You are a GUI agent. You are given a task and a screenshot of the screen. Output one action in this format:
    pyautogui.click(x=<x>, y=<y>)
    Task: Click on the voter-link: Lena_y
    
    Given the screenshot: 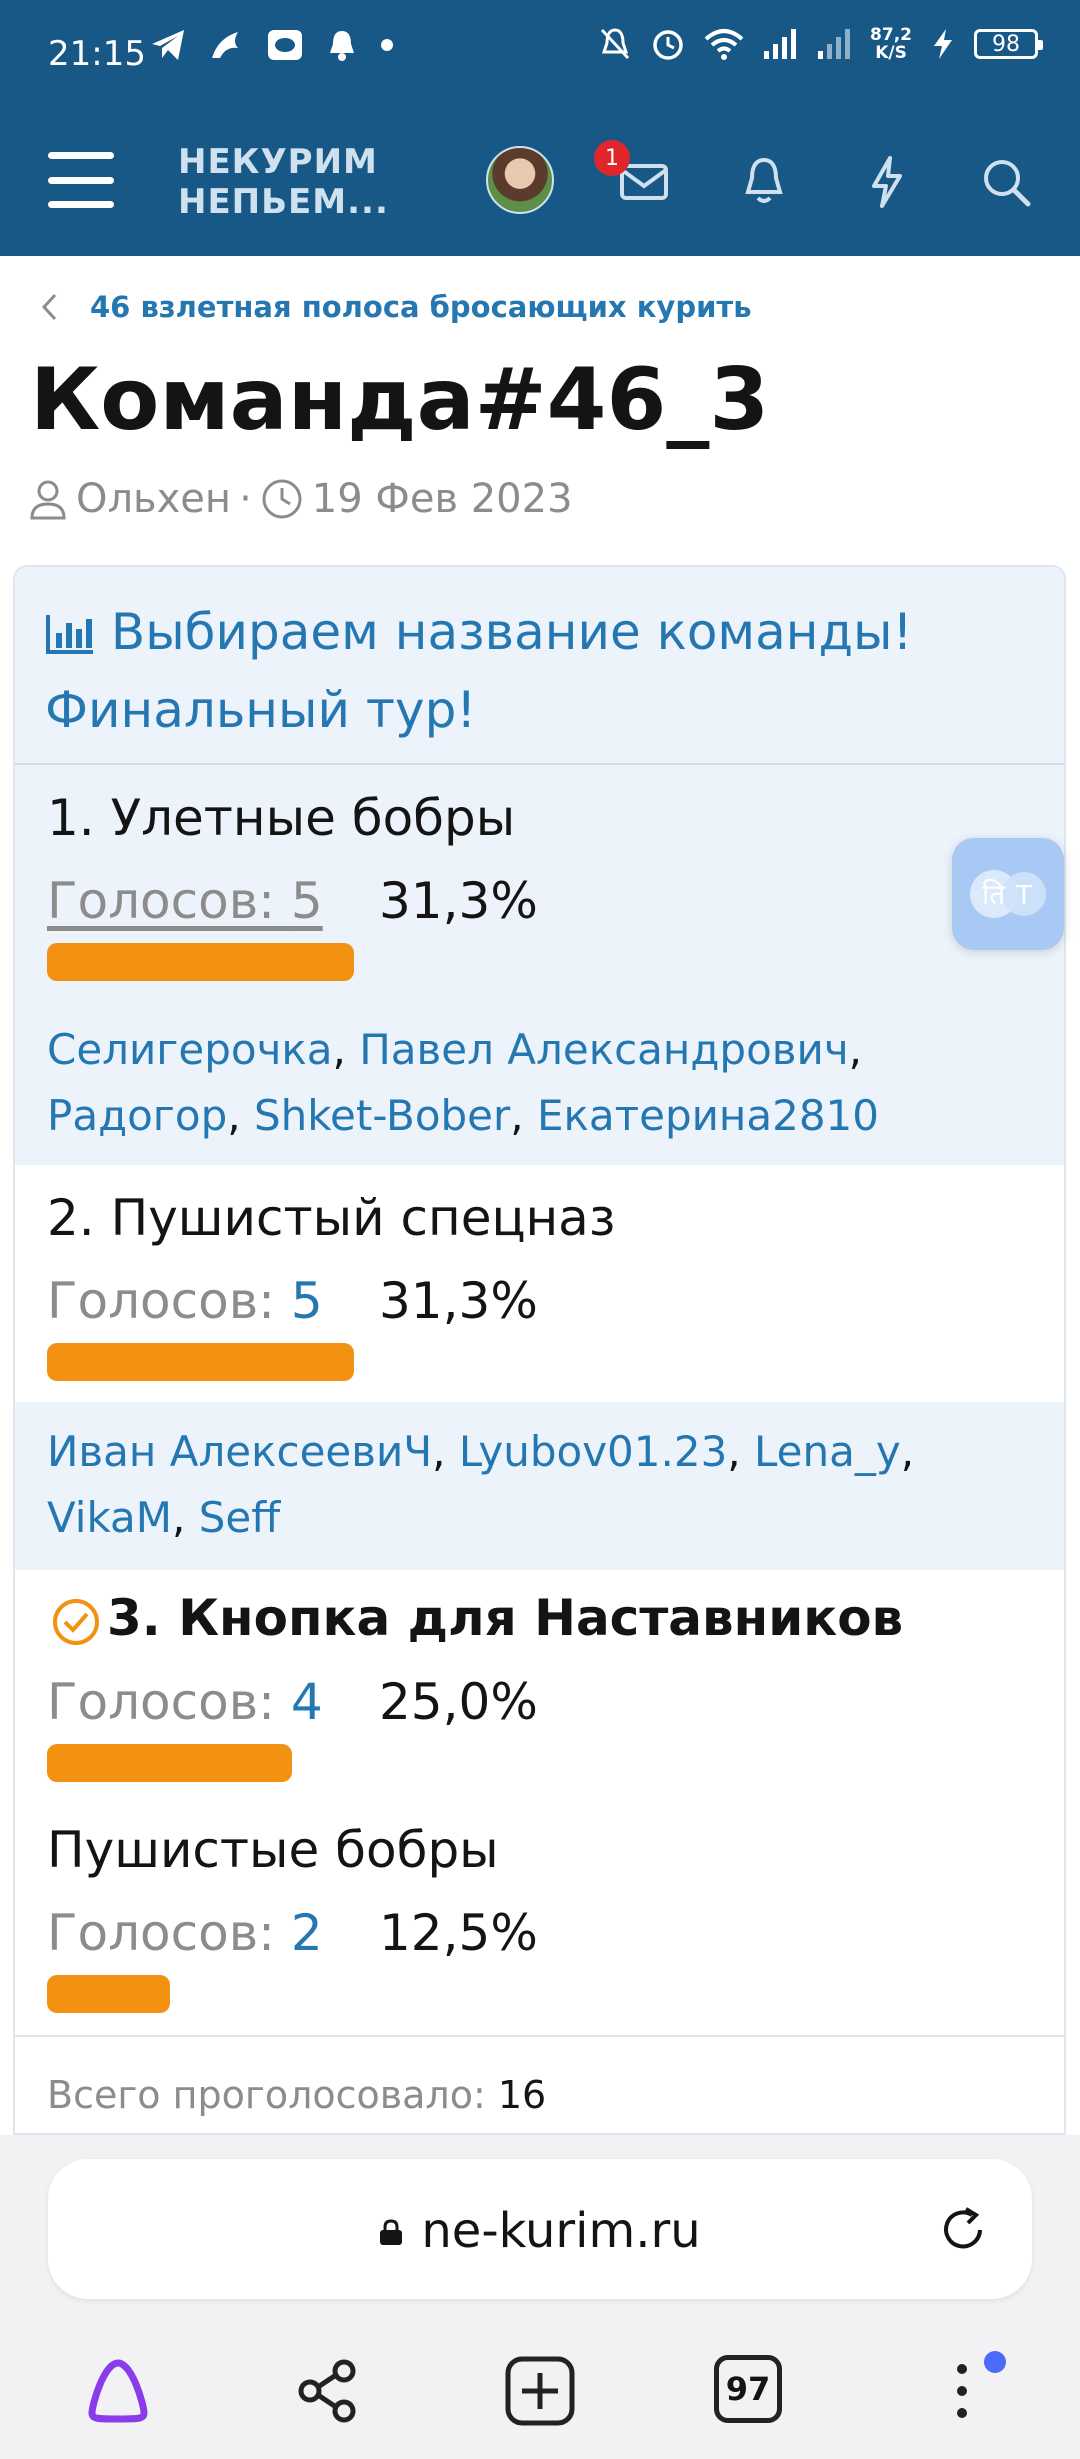 What is the action you would take?
    pyautogui.click(x=827, y=1451)
    